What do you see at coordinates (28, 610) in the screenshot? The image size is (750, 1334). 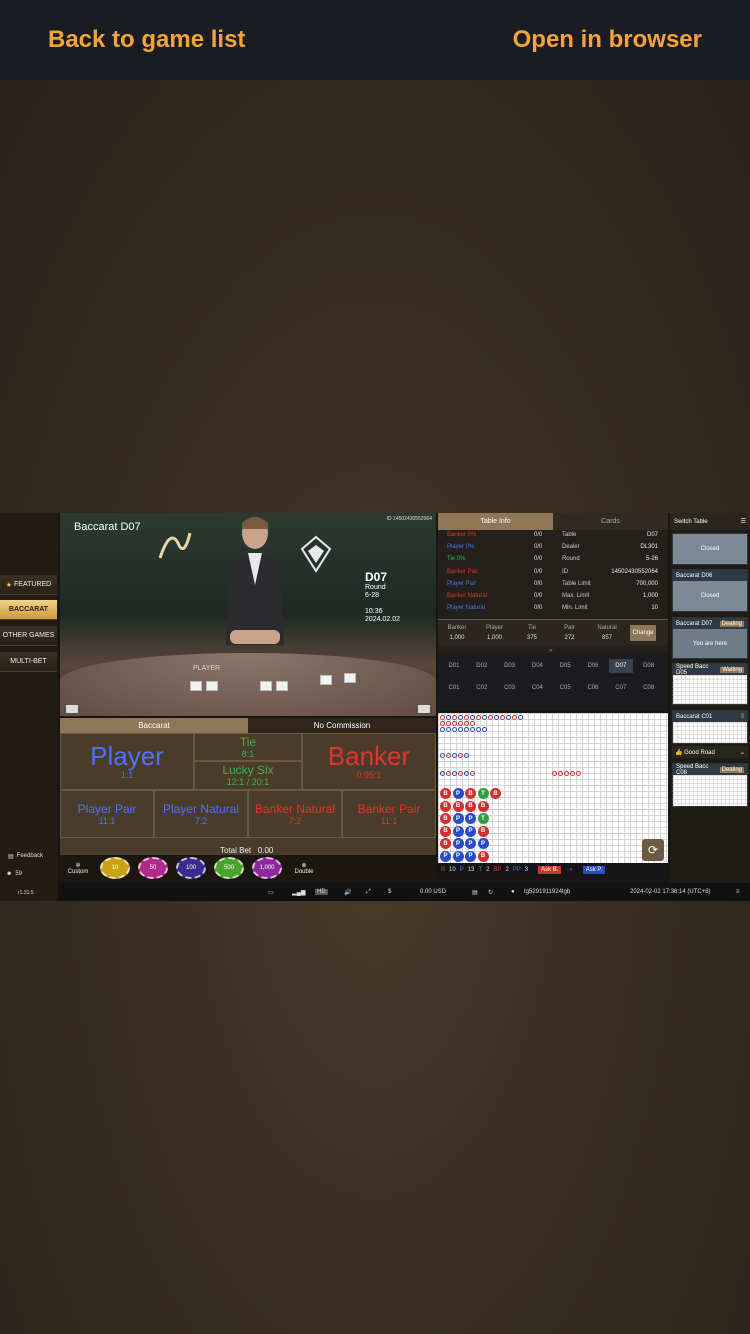 I see `nav-baccarat: BACCARAT` at bounding box center [28, 610].